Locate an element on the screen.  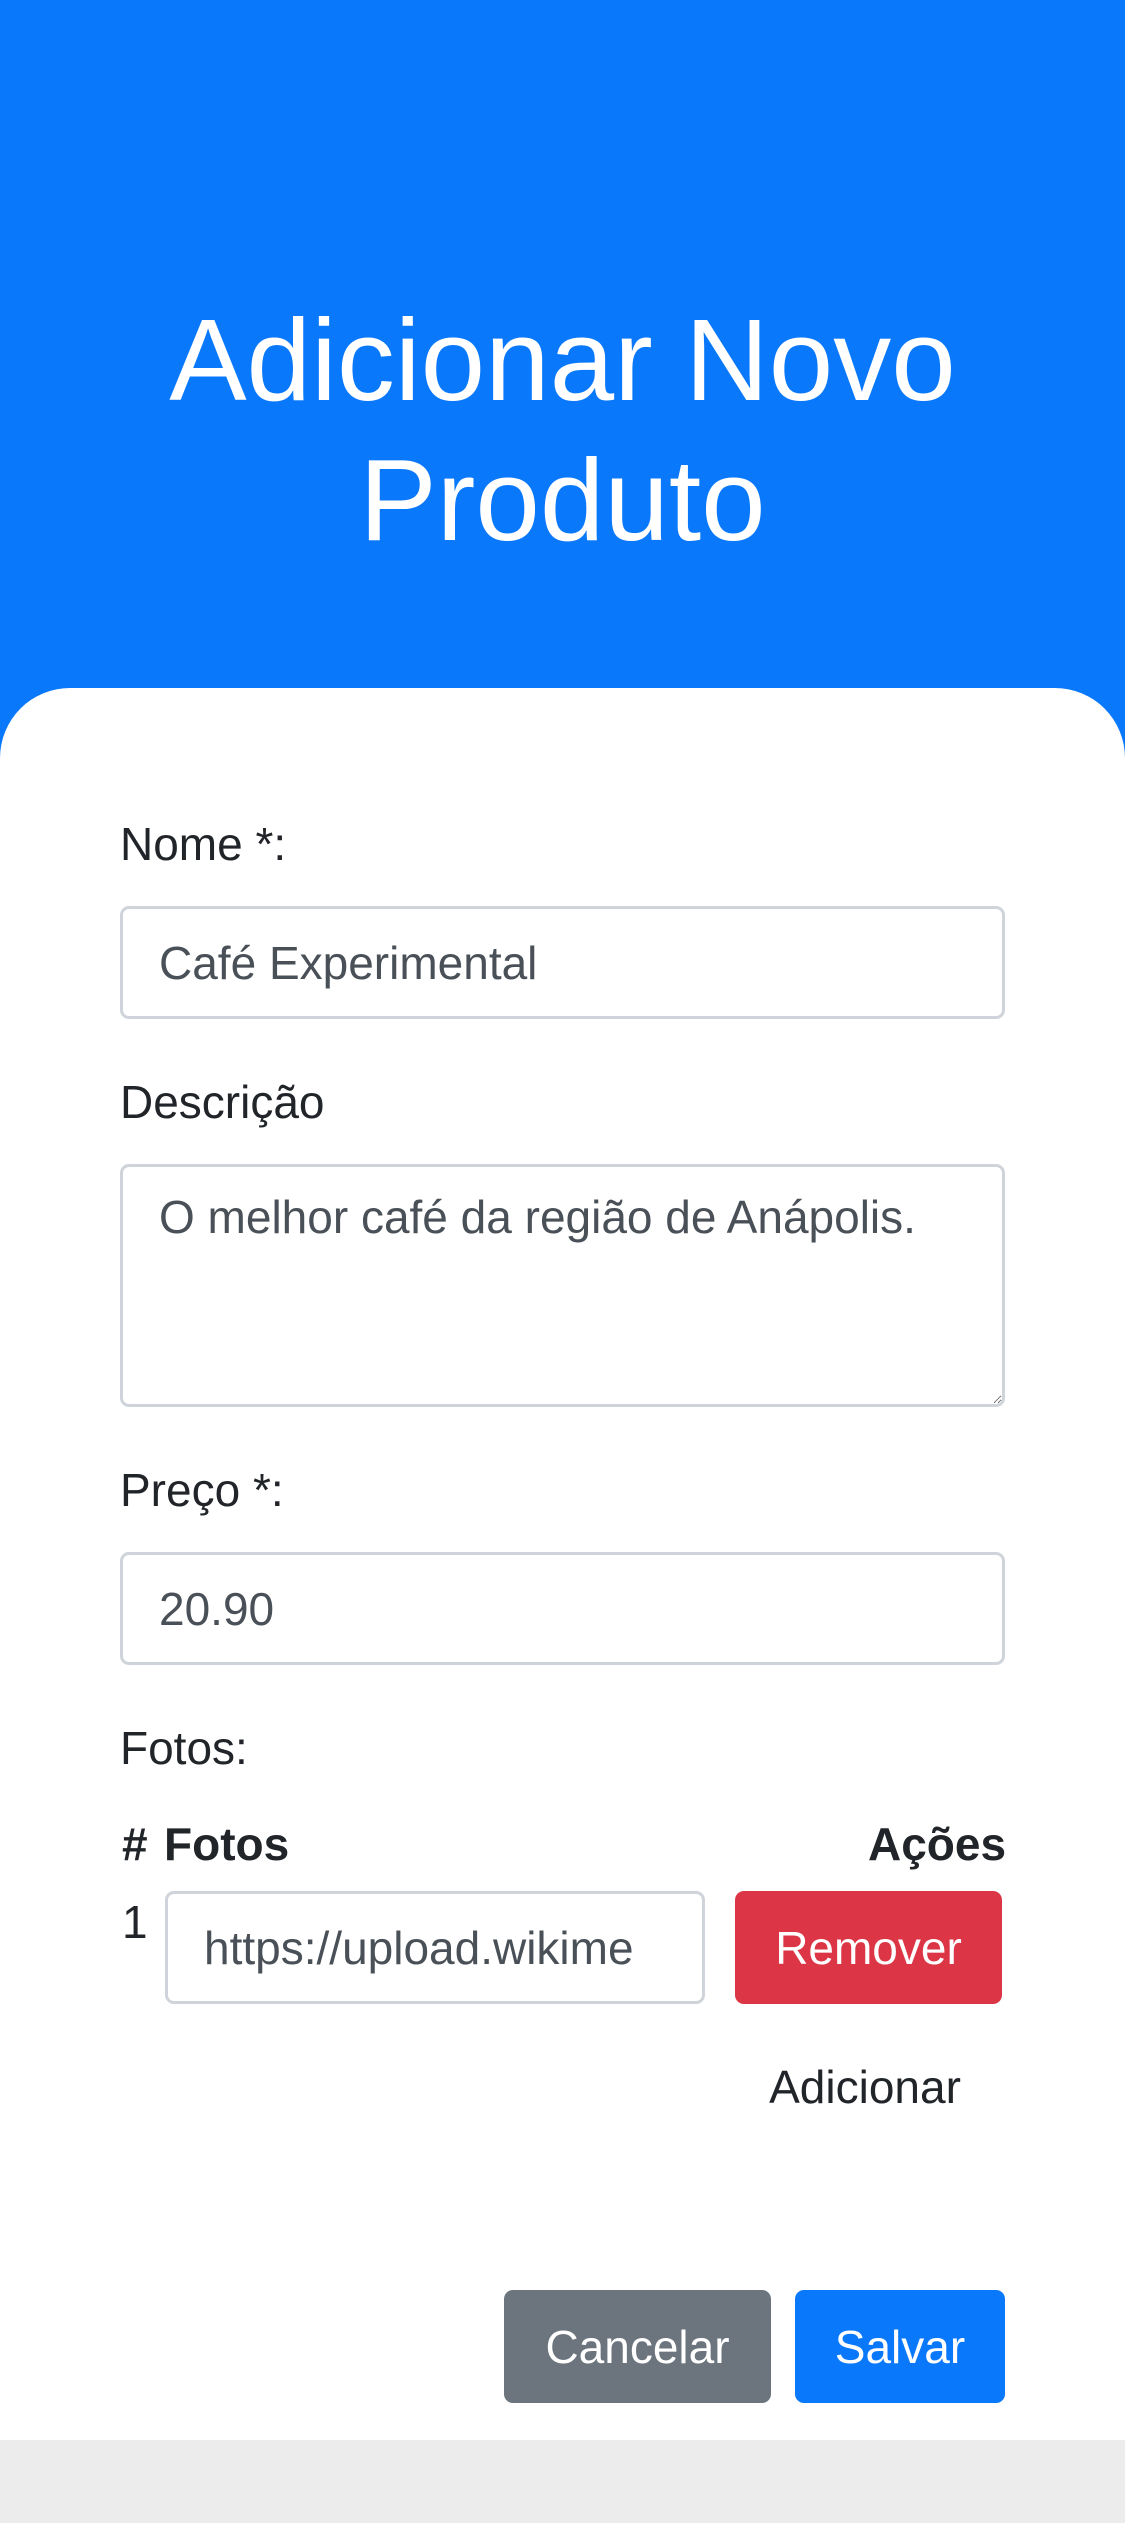
name-label: Nome *: is located at coordinates (203, 844).